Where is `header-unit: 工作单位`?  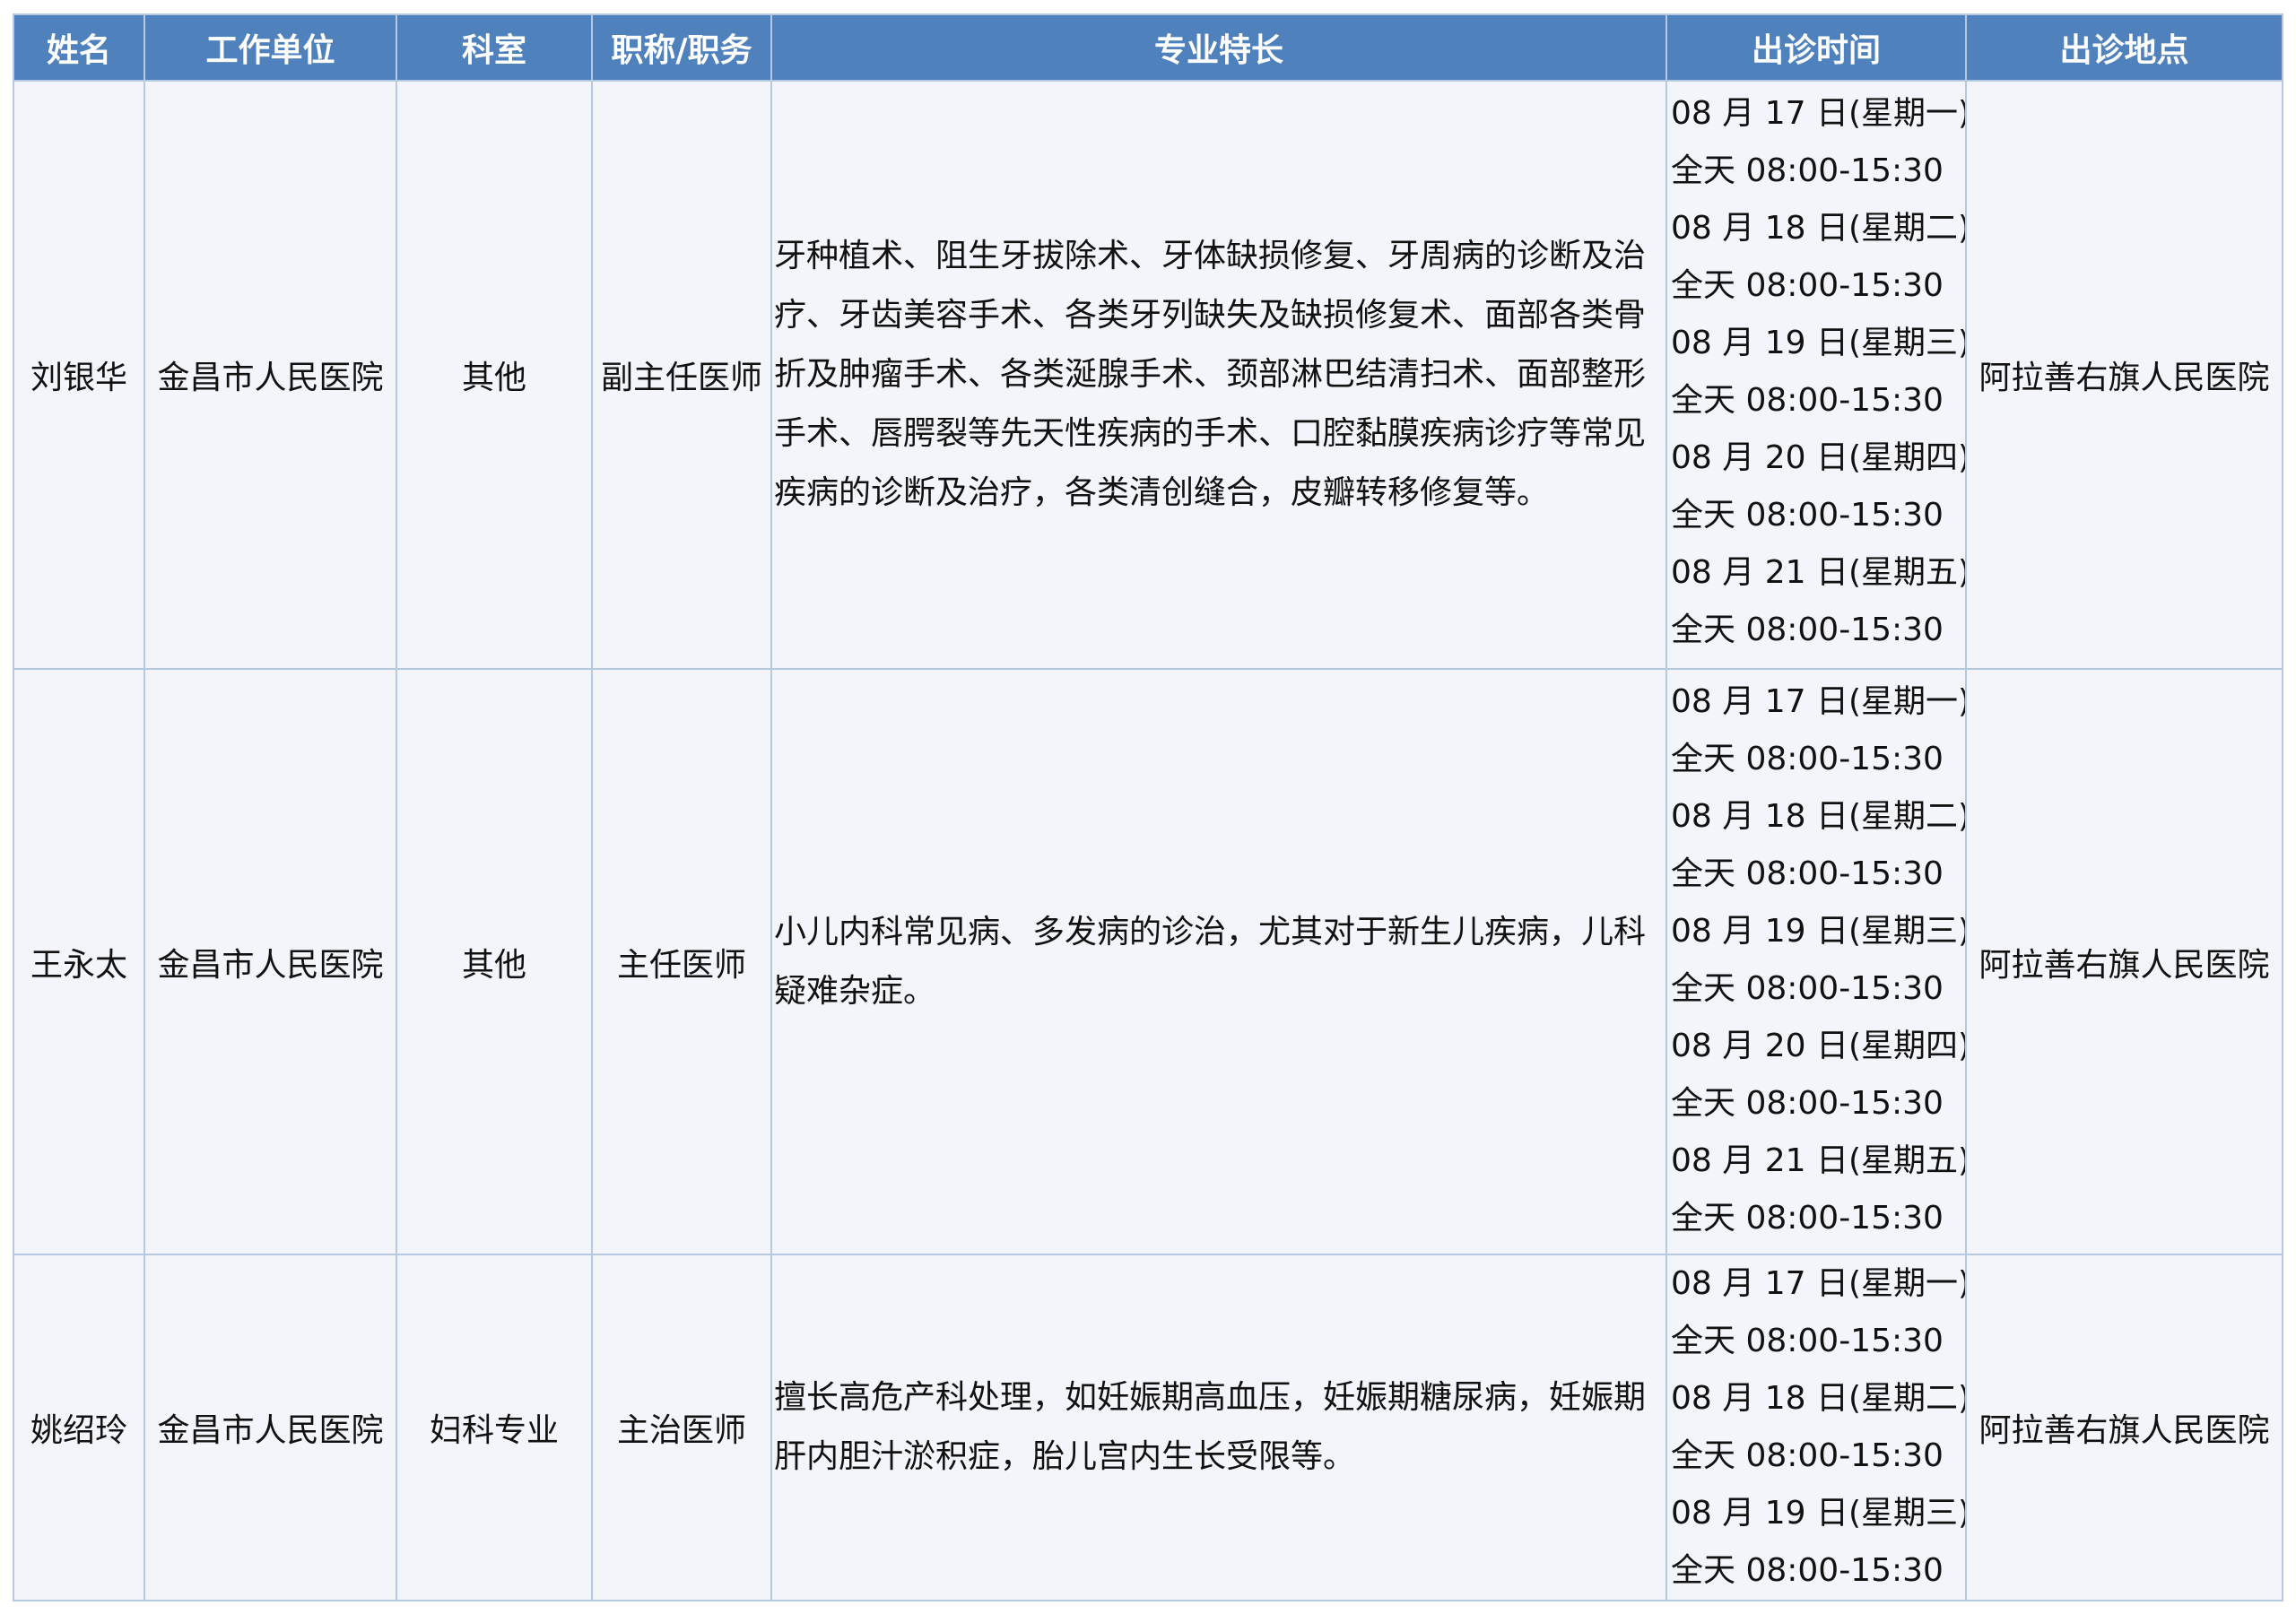 header-unit: 工作单位 is located at coordinates (270, 47).